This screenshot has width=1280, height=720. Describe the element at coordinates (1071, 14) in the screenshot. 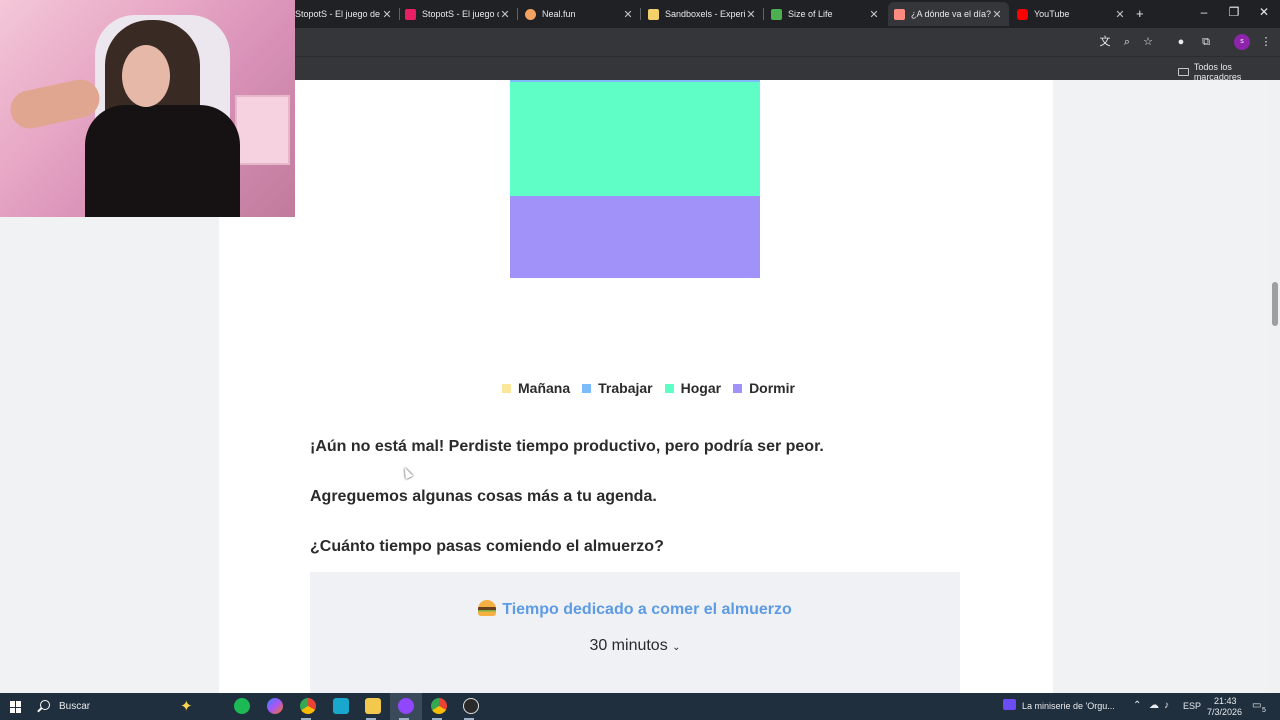

I see `tab-youtube: YouTube ✕` at that location.